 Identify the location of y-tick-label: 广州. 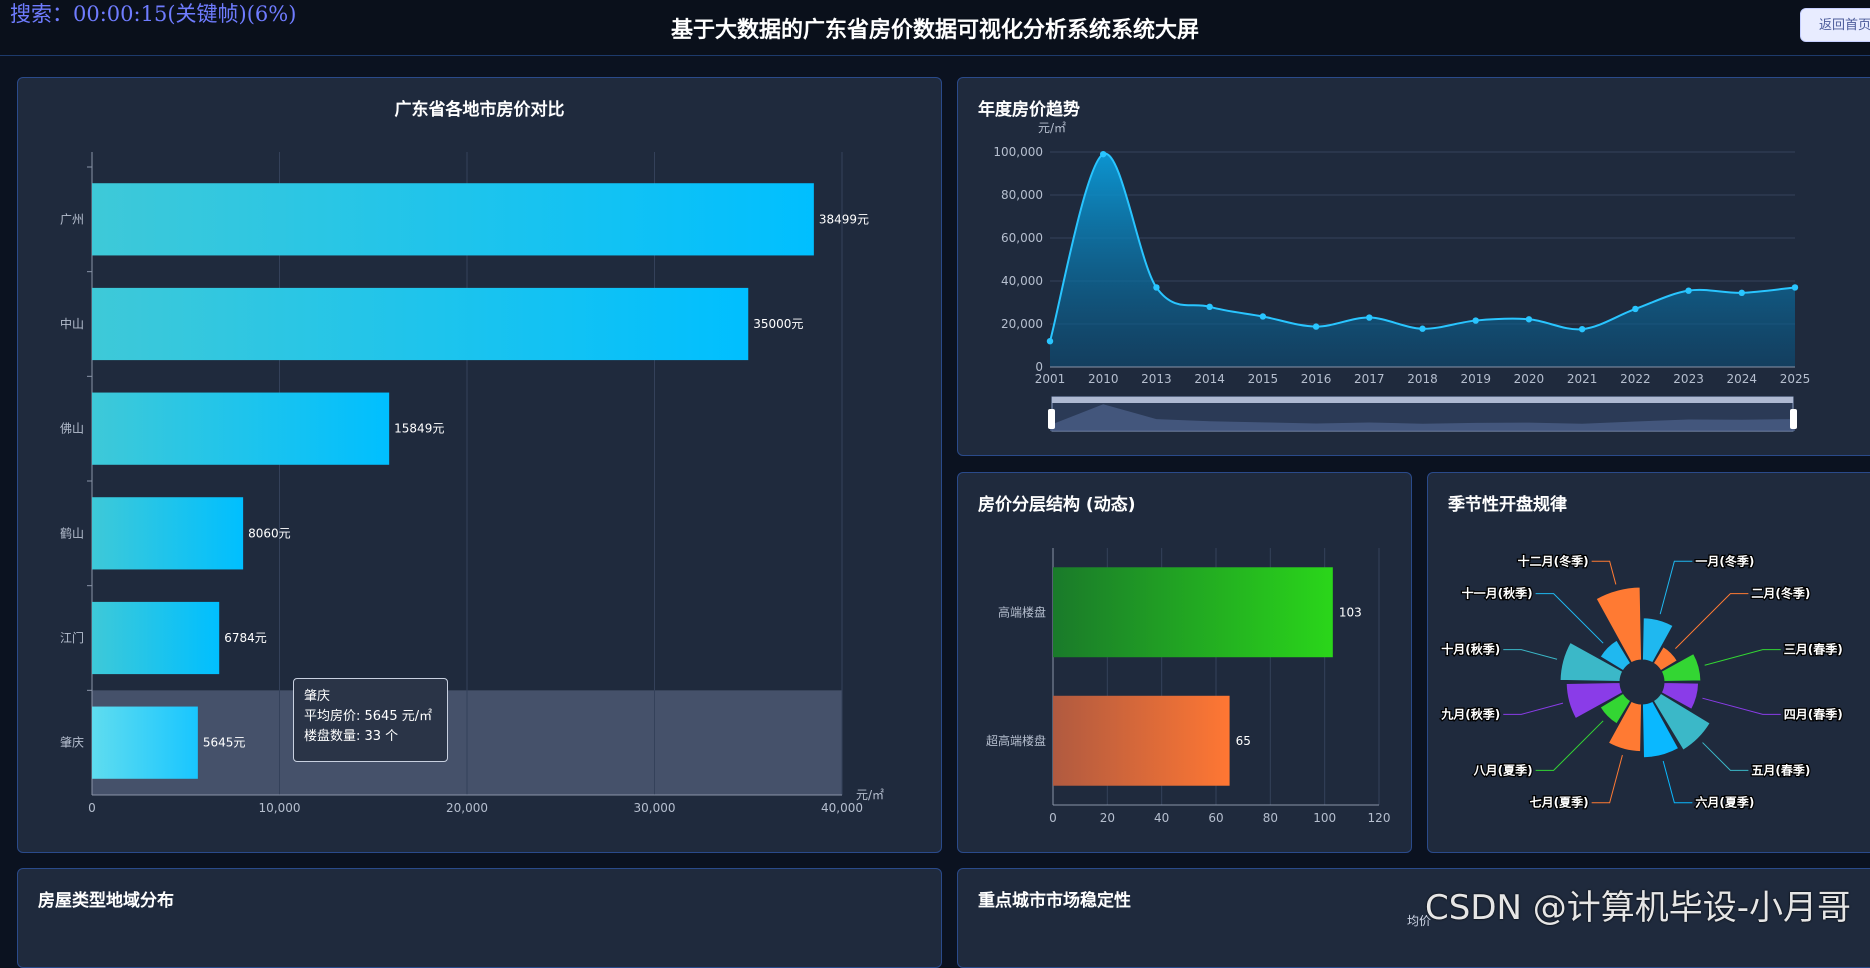
(72, 219).